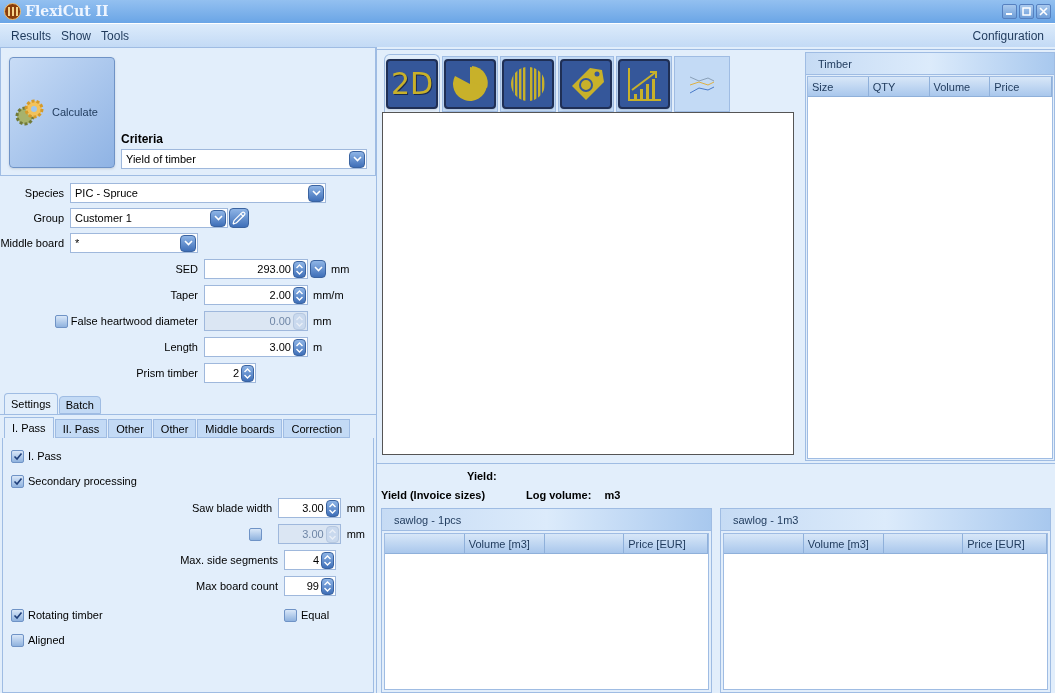 The height and width of the screenshot is (693, 1055). I want to click on field-label: Max board count, so click(237, 586).